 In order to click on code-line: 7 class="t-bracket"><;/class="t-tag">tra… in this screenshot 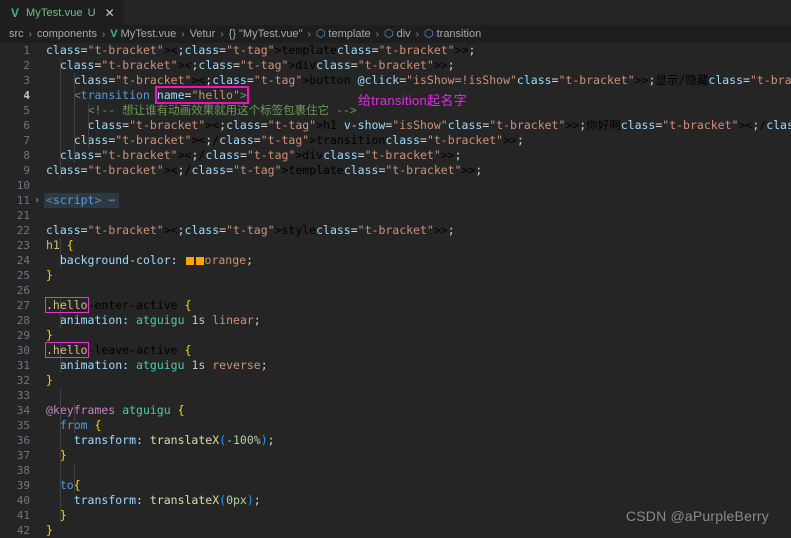, I will do `click(395, 140)`.